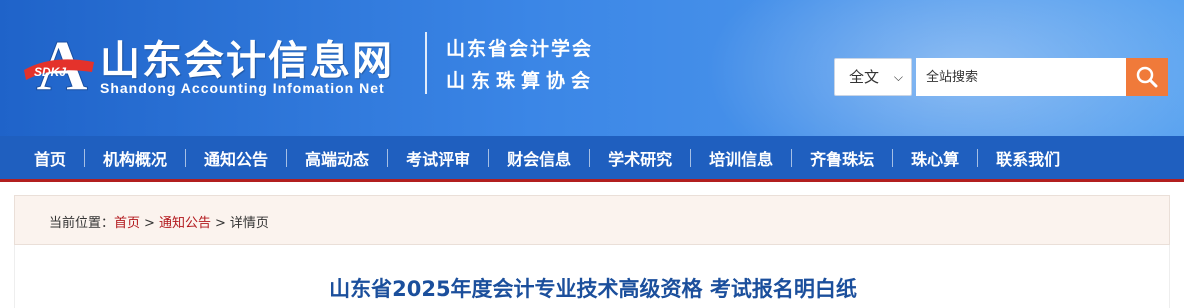 This screenshot has height=308, width=1184. What do you see at coordinates (1021, 77) in the screenshot?
I see `search-input` at bounding box center [1021, 77].